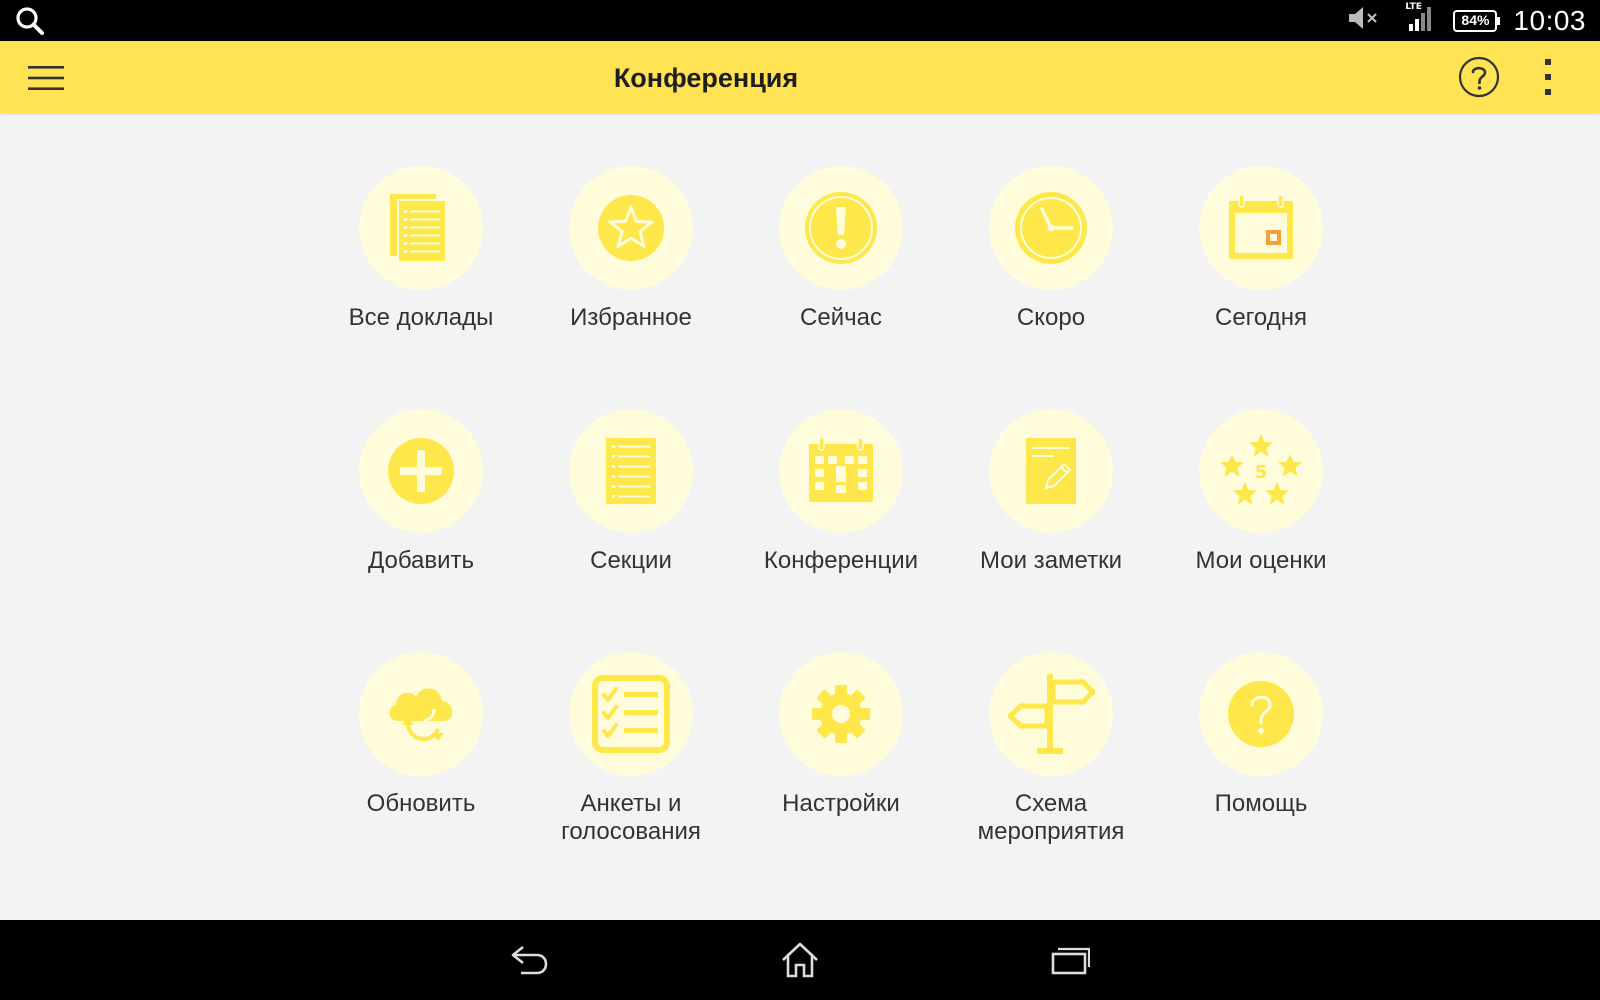 Image resolution: width=1600 pixels, height=1000 pixels. I want to click on tile-now: Сейчас, so click(841, 287).